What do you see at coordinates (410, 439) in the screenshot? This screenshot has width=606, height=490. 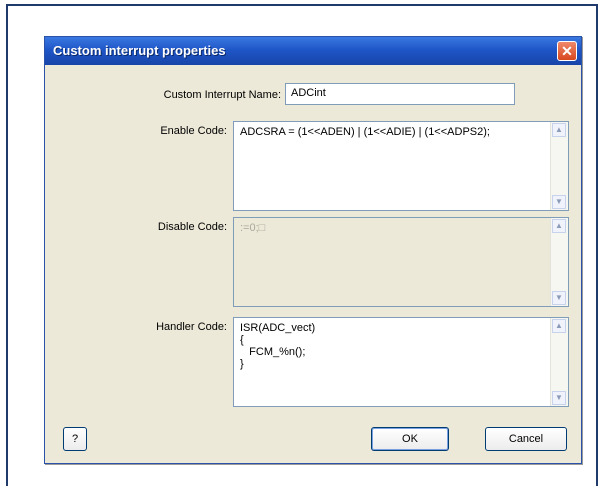 I see `ok-button: OK` at bounding box center [410, 439].